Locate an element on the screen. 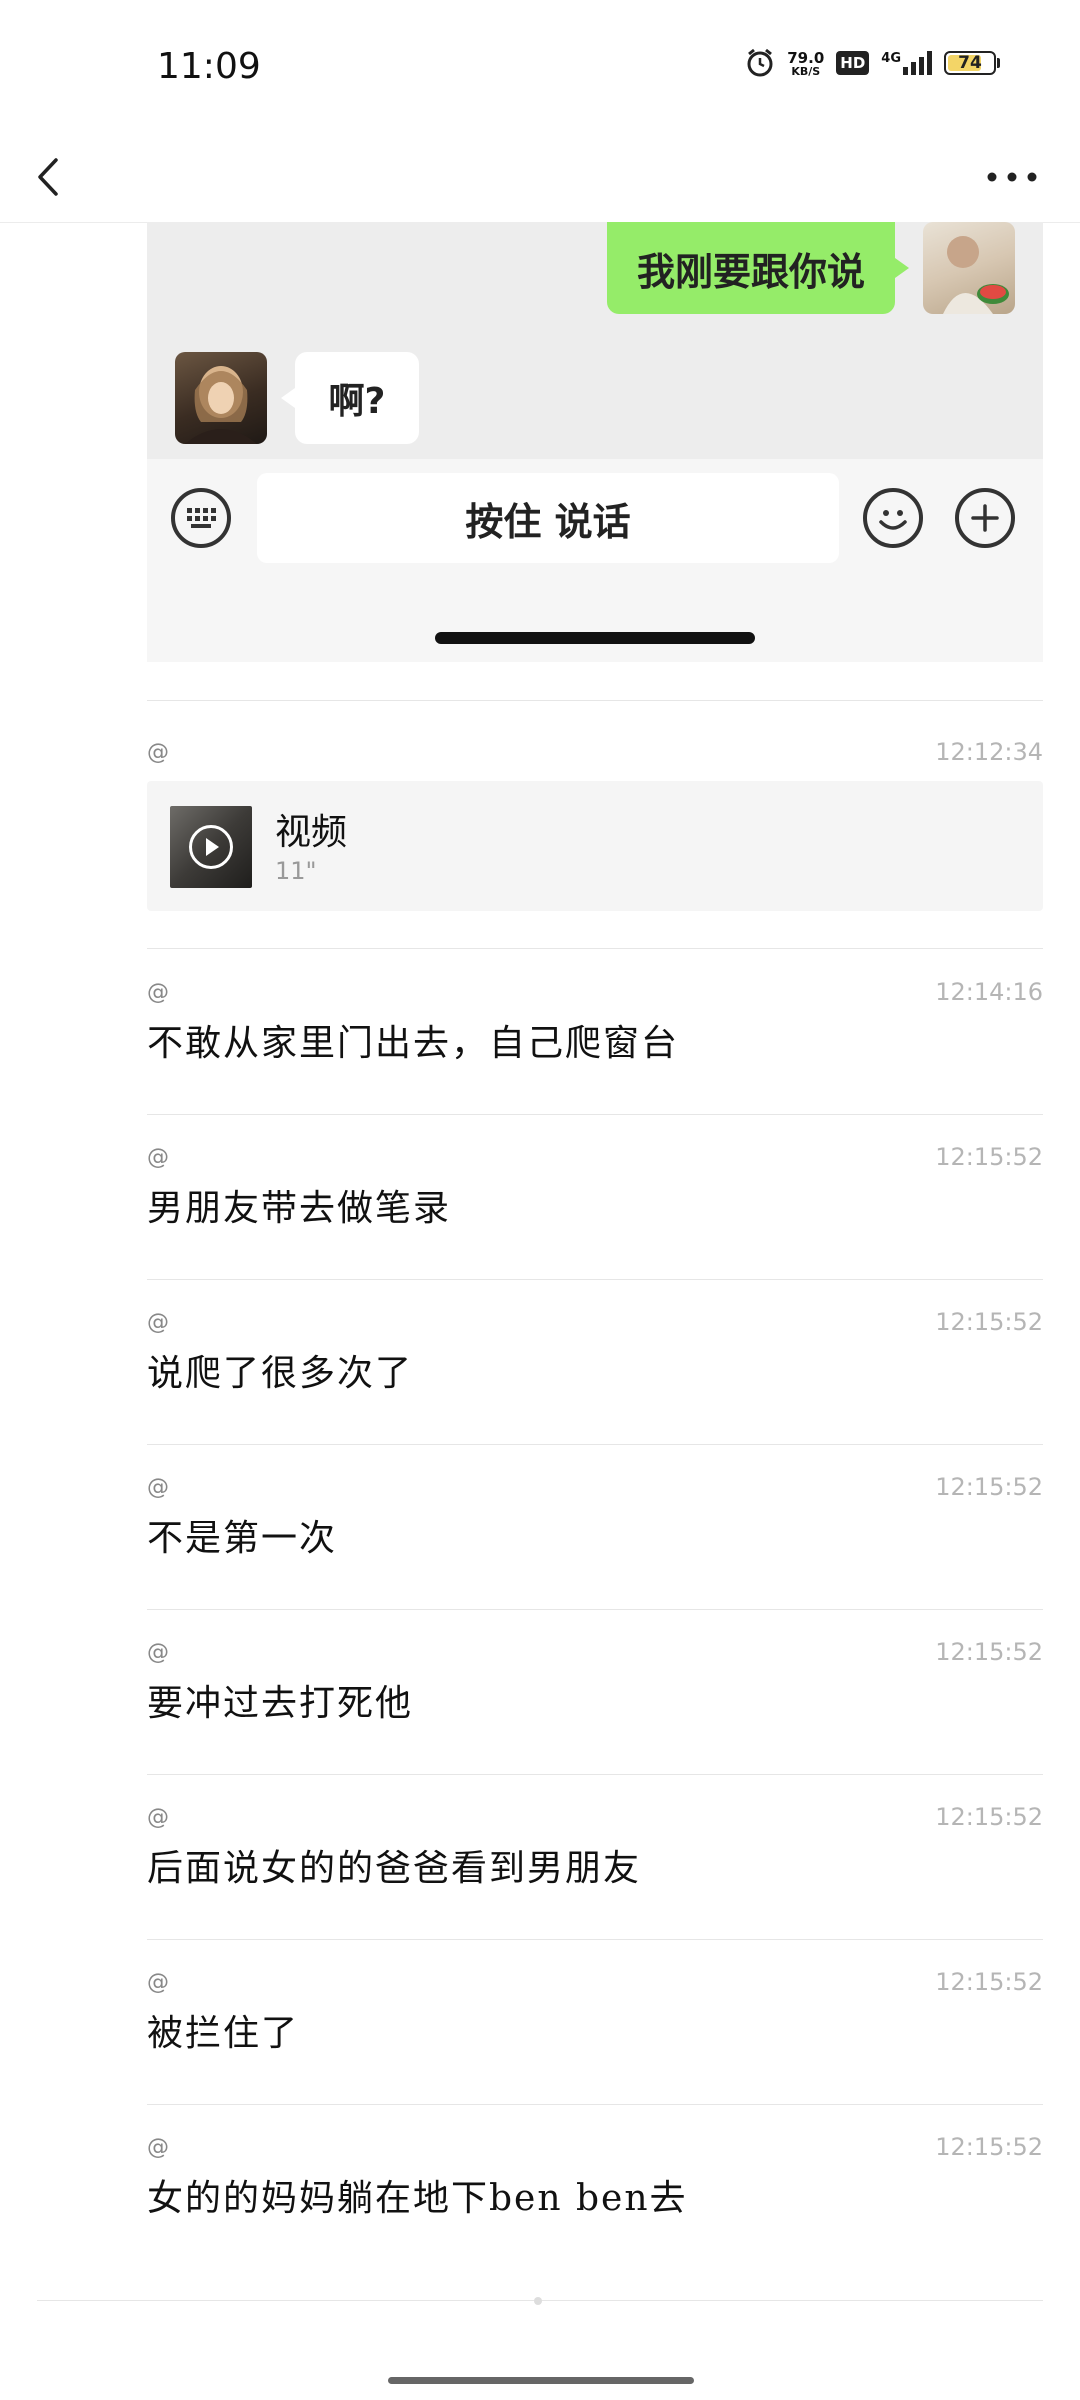 This screenshot has height=2400, width=1080. avatar-left is located at coordinates (221, 398).